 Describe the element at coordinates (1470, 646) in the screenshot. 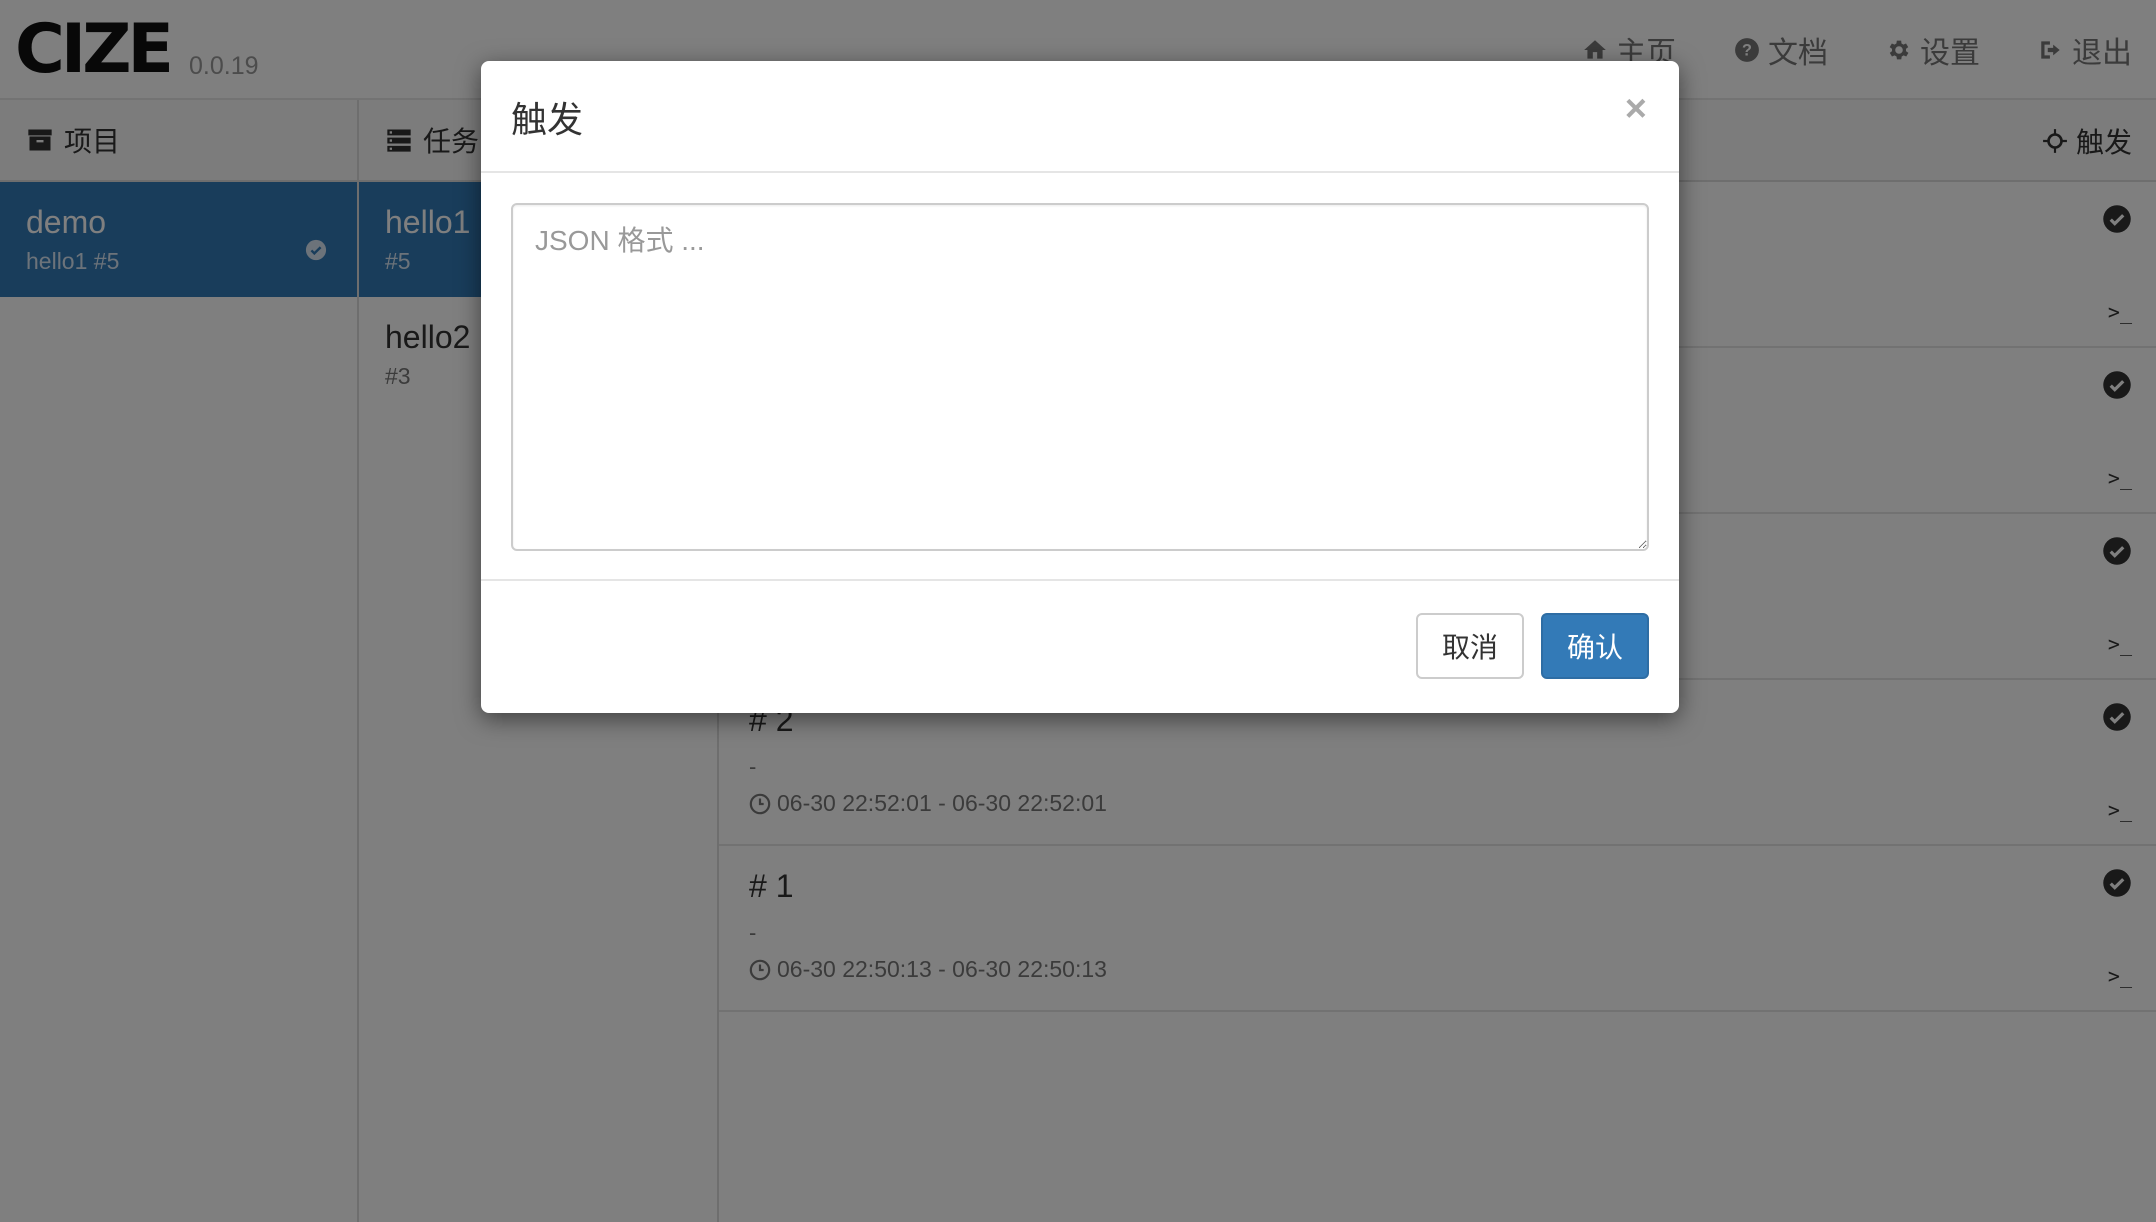

I see `cancel-button: 取消` at that location.